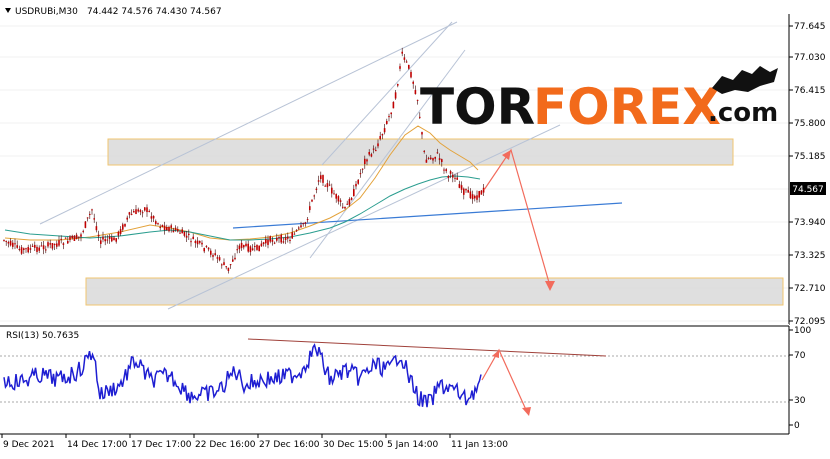 The image size is (830, 459). What do you see at coordinates (225, 445) in the screenshot?
I see `time-tick-label: 22 Dec 16:00` at bounding box center [225, 445].